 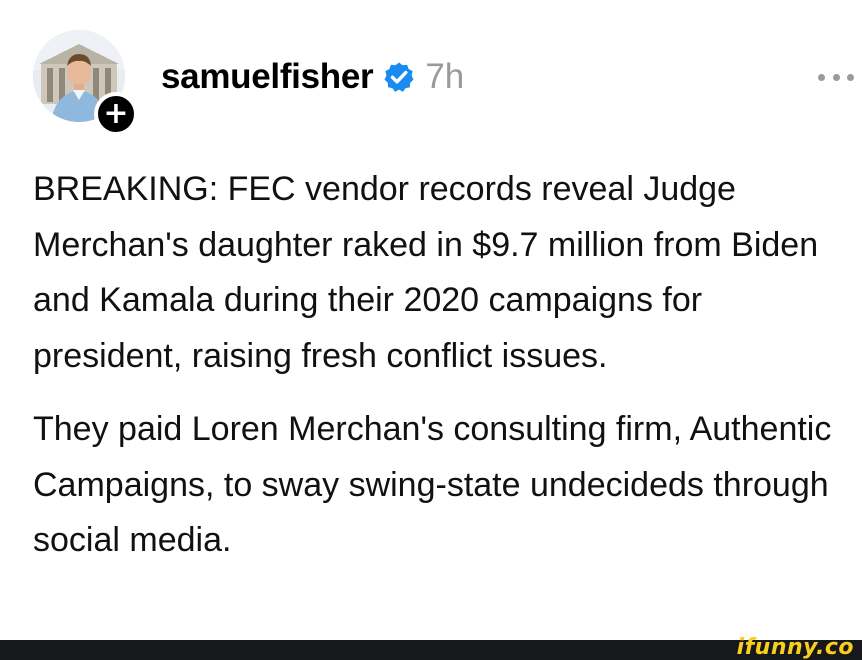 I want to click on post-header: samuelfisher 7h, so click(x=312, y=77).